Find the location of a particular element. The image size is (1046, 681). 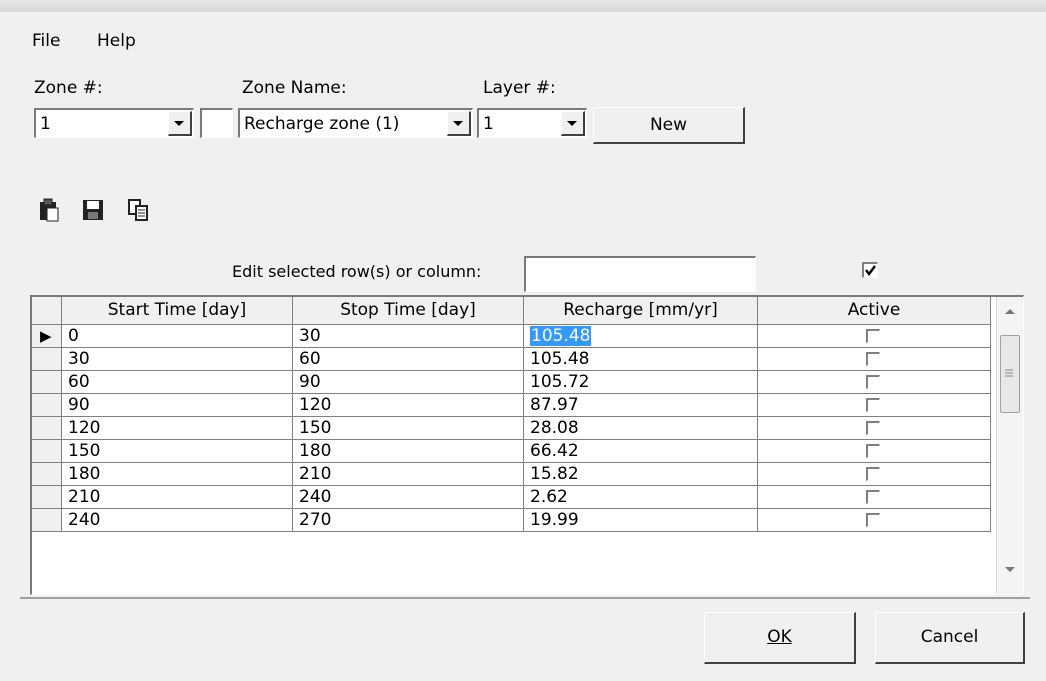

copy-icon is located at coordinates (138, 210).